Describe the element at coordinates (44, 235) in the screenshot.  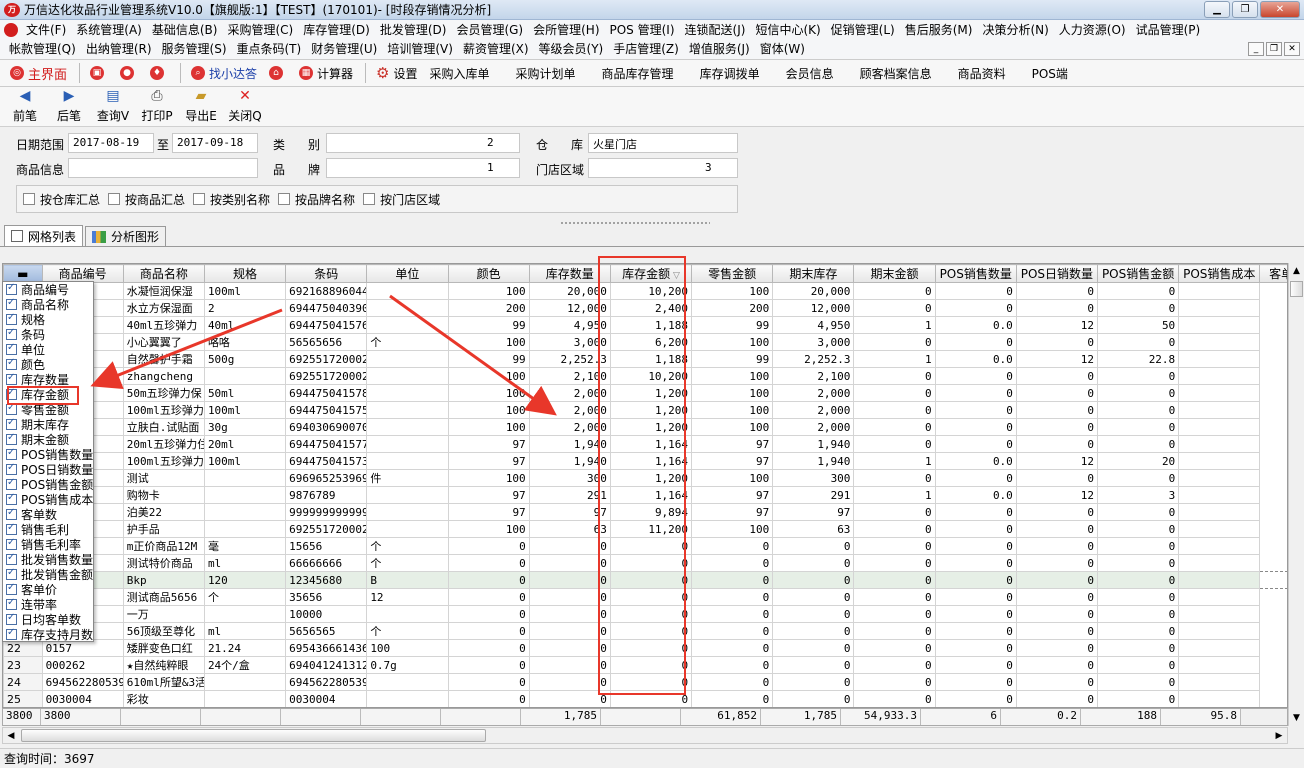
I see `tab-grid-list: 网格列表` at that location.